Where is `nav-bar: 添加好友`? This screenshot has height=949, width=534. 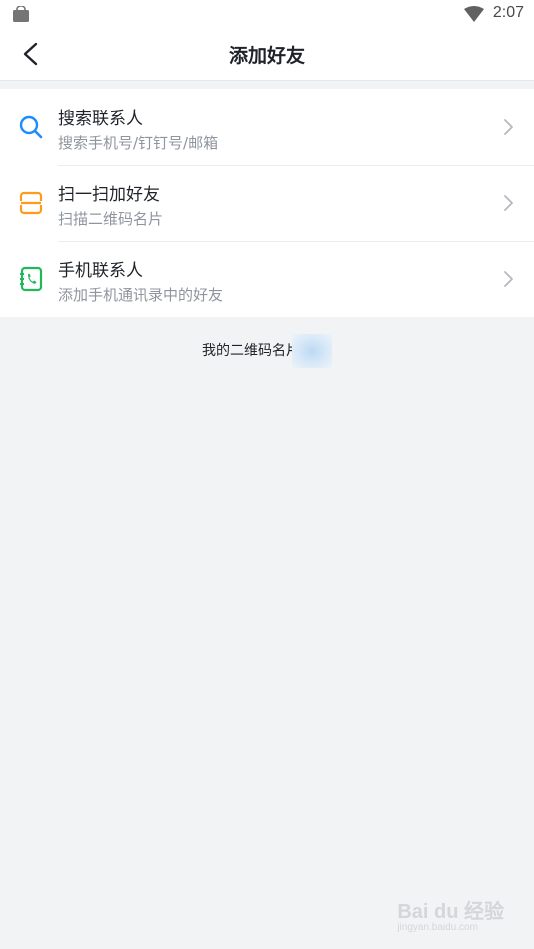
nav-bar: 添加好友 is located at coordinates (267, 54).